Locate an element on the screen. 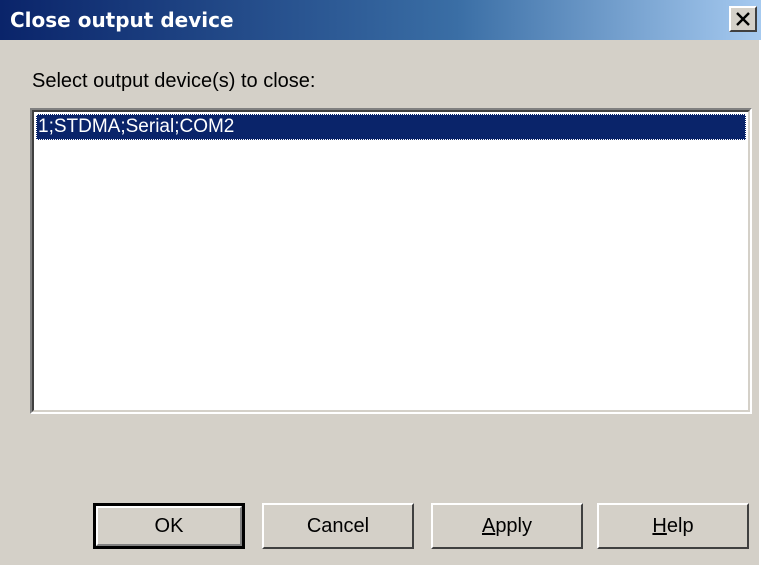  cancel-button-label: Cancel is located at coordinates (338, 526).